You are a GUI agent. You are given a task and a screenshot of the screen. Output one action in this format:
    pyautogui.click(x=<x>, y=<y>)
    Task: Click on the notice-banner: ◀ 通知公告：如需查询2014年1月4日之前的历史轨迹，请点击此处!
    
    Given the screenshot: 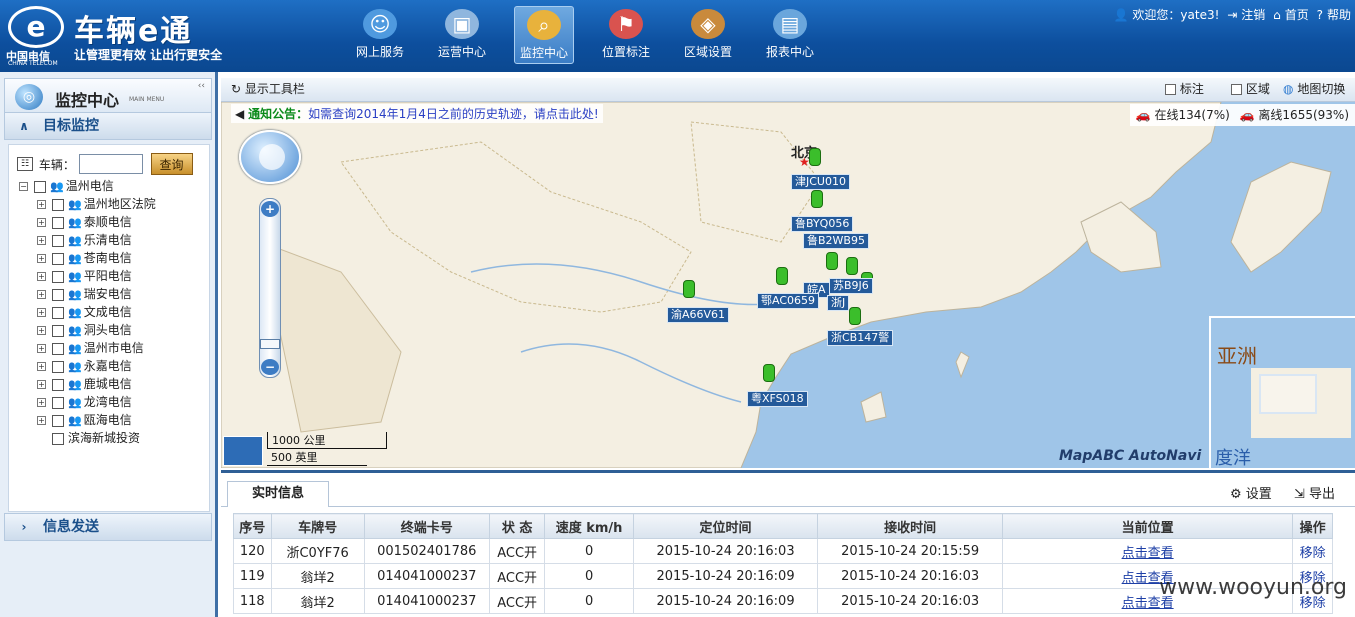 What is the action you would take?
    pyautogui.click(x=417, y=113)
    